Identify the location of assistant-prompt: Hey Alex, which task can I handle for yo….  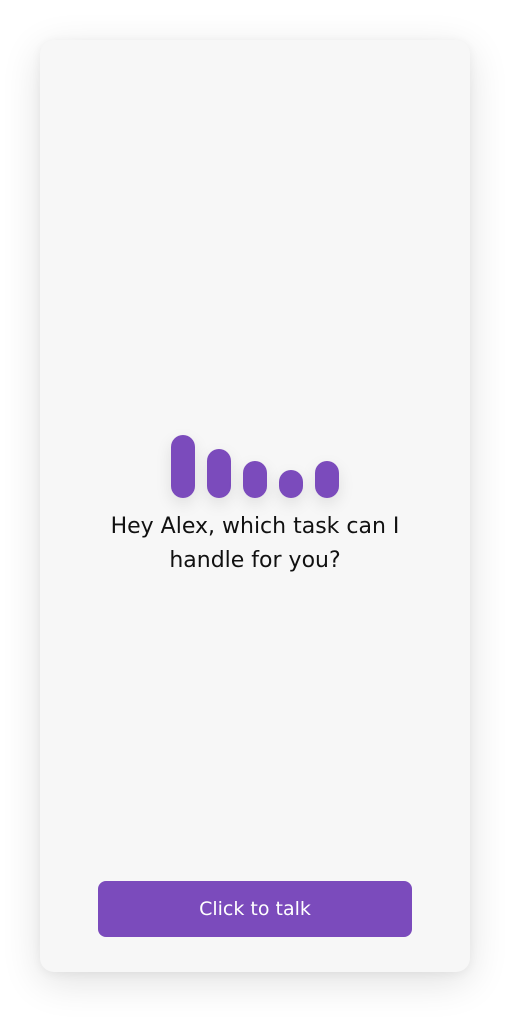
(255, 543).